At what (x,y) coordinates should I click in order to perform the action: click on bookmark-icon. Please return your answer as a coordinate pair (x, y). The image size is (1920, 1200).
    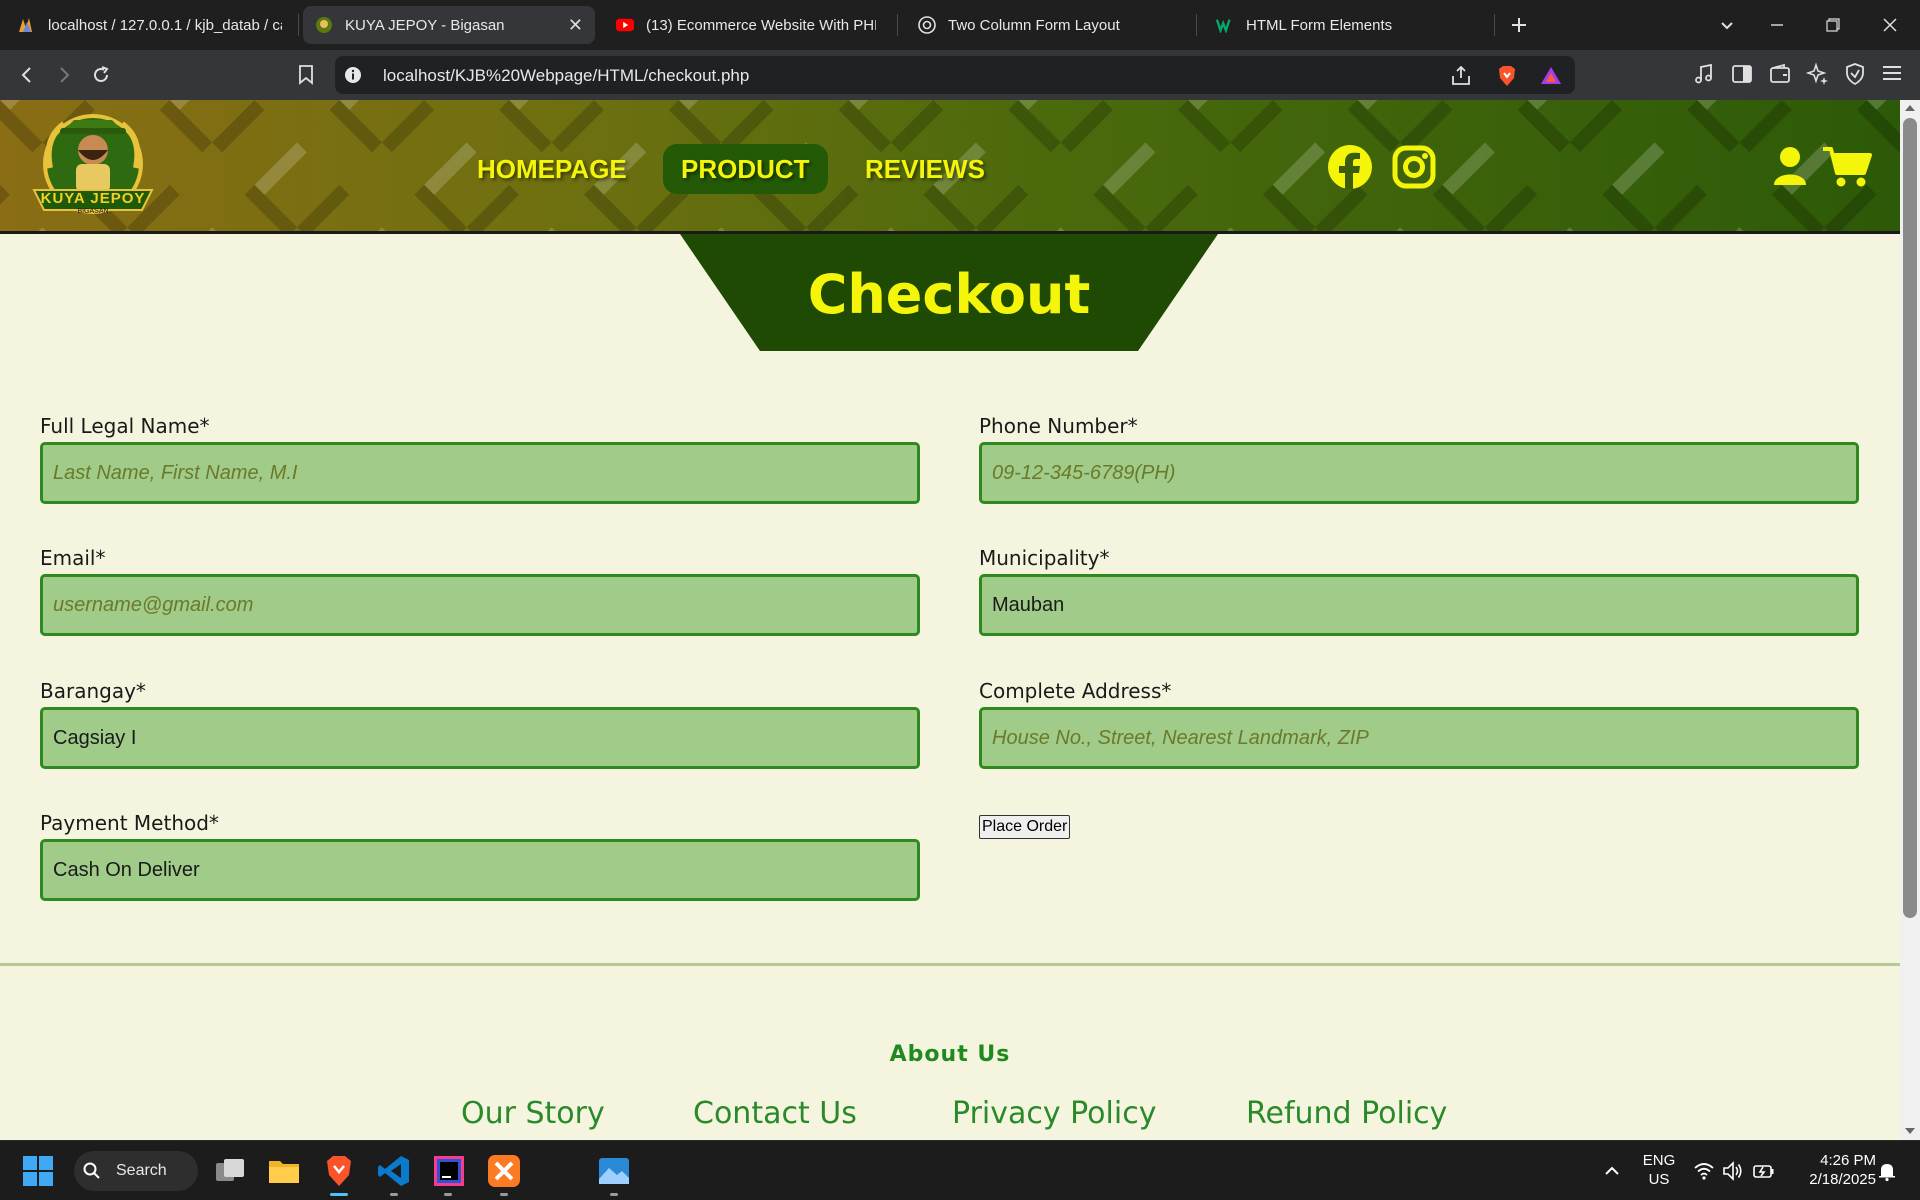
    Looking at the image, I should click on (306, 75).